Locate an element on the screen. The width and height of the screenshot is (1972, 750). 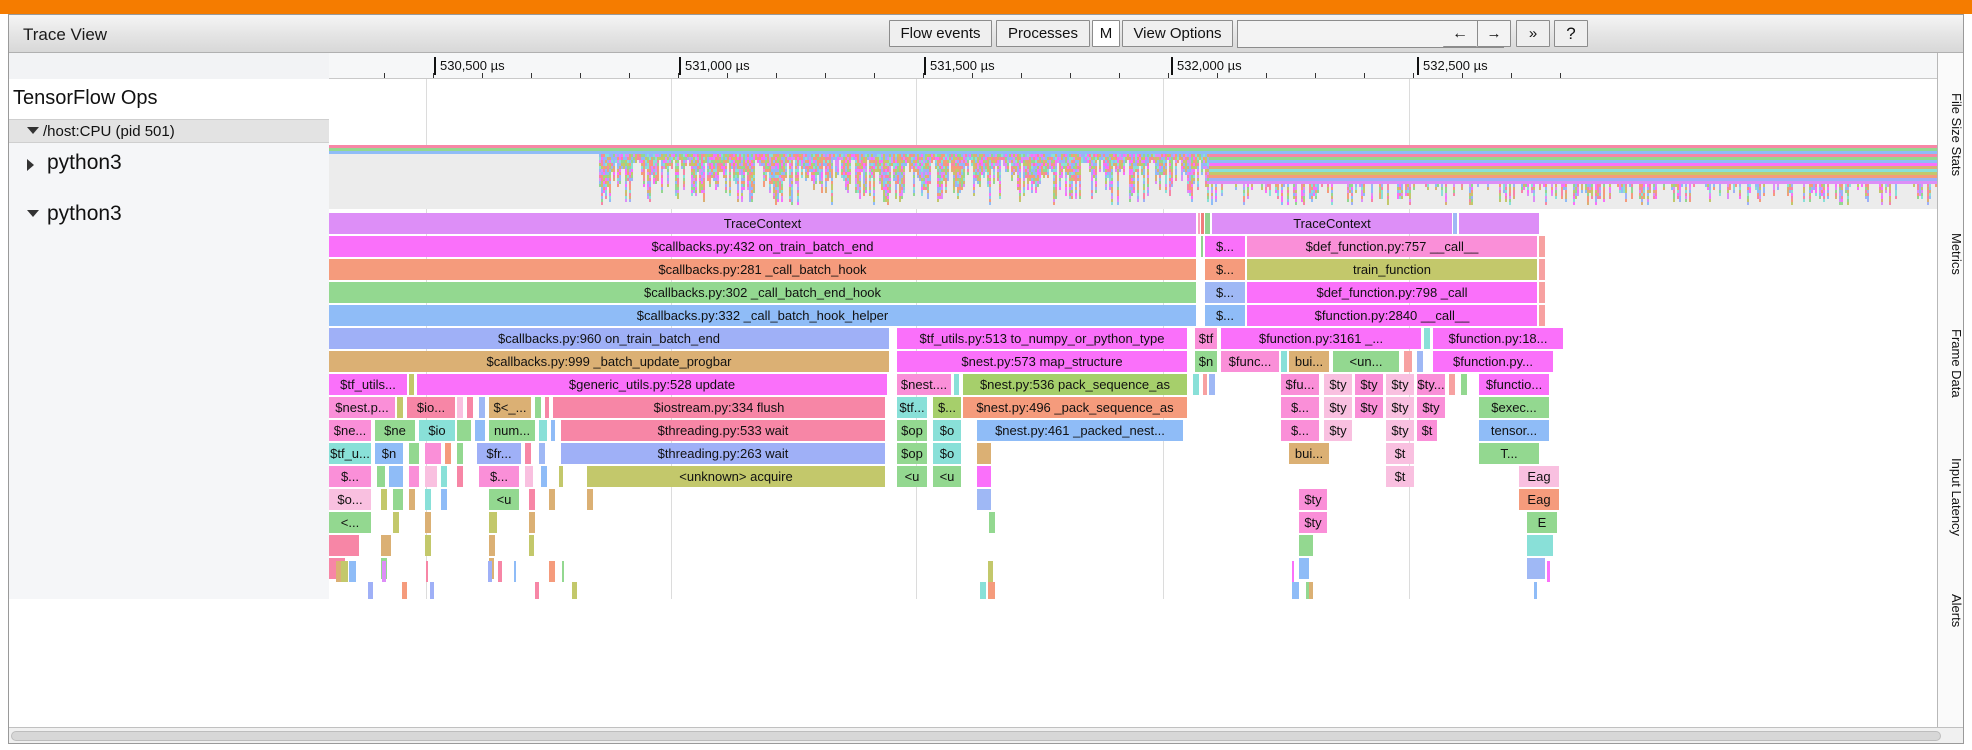
thread-row-python3-expanded: python3 is located at coordinates (169, 216).